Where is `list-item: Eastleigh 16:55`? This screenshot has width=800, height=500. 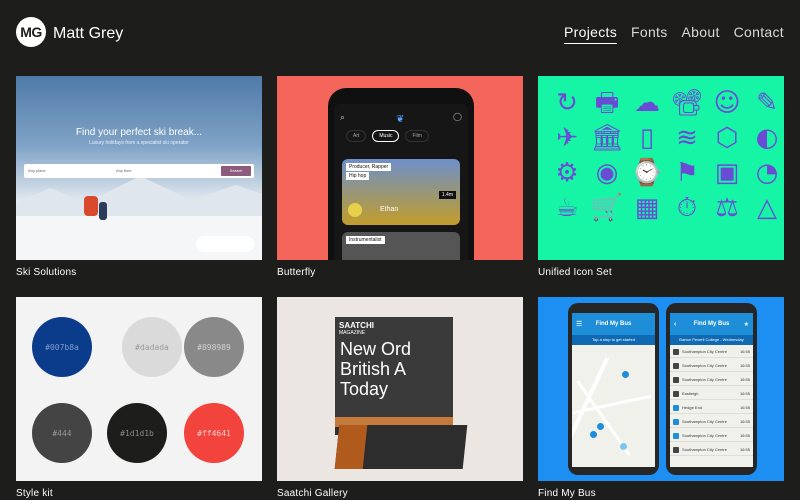 list-item: Eastleigh 16:55 is located at coordinates (711, 394).